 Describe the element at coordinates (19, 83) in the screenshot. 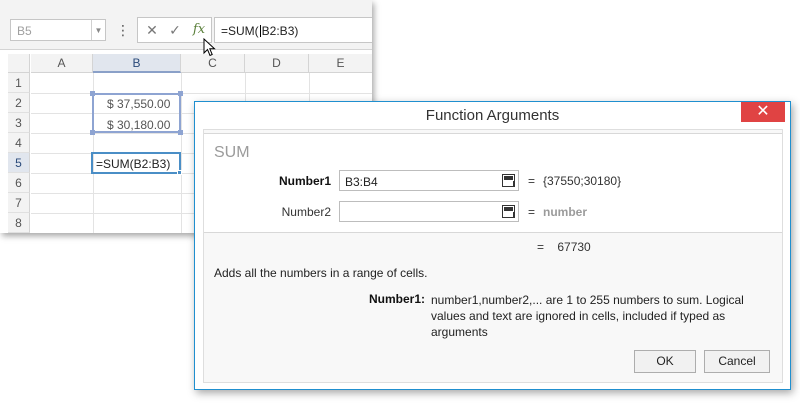

I see `row-header-1: 1` at that location.